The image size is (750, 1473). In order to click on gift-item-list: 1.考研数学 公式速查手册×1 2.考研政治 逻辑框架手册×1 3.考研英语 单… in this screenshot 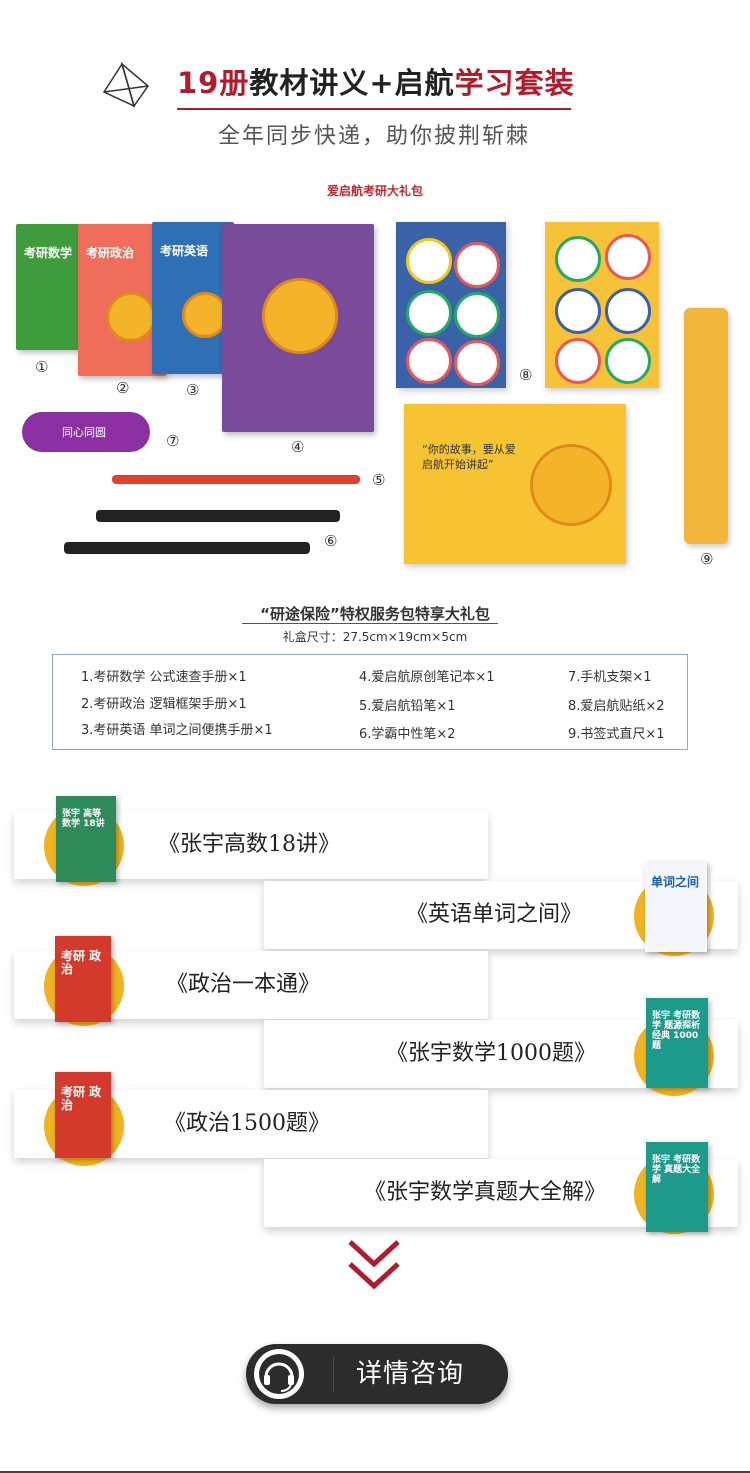, I will do `click(370, 702)`.